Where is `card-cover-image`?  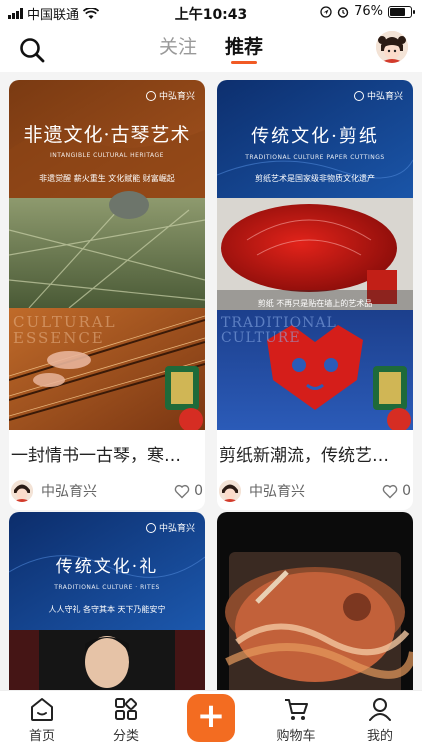
card-cover-image is located at coordinates (315, 601).